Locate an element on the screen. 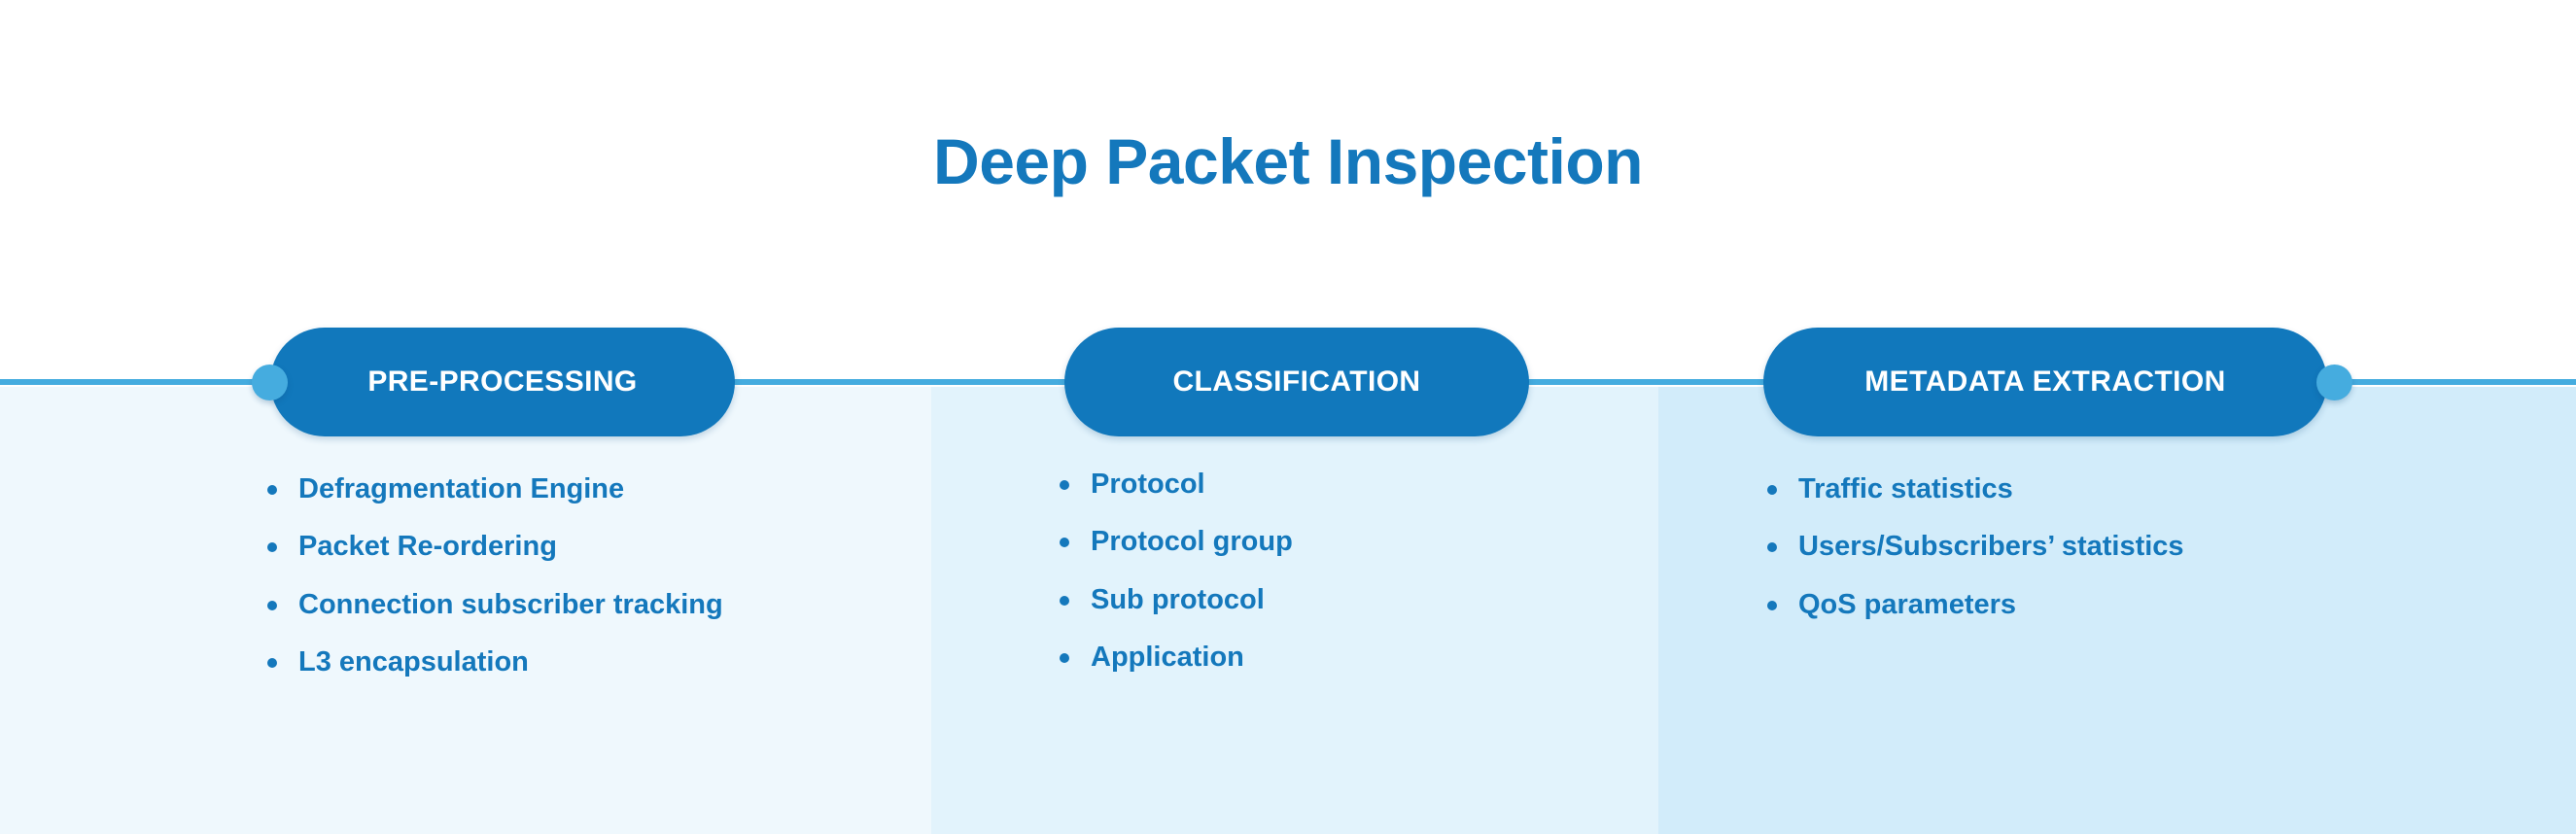  list-item: L3 encapsulation is located at coordinates (495, 662).